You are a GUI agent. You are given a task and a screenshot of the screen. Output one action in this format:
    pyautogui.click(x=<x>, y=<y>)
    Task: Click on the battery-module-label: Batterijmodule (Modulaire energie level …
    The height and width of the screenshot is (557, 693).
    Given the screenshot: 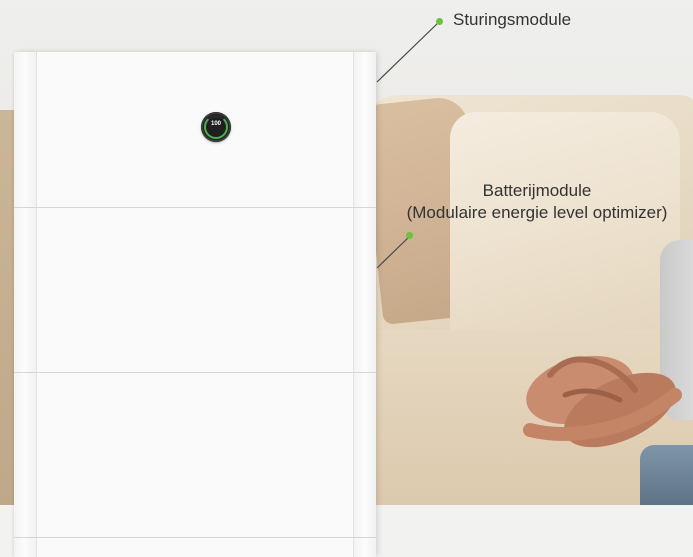 What is the action you would take?
    pyautogui.click(x=537, y=202)
    